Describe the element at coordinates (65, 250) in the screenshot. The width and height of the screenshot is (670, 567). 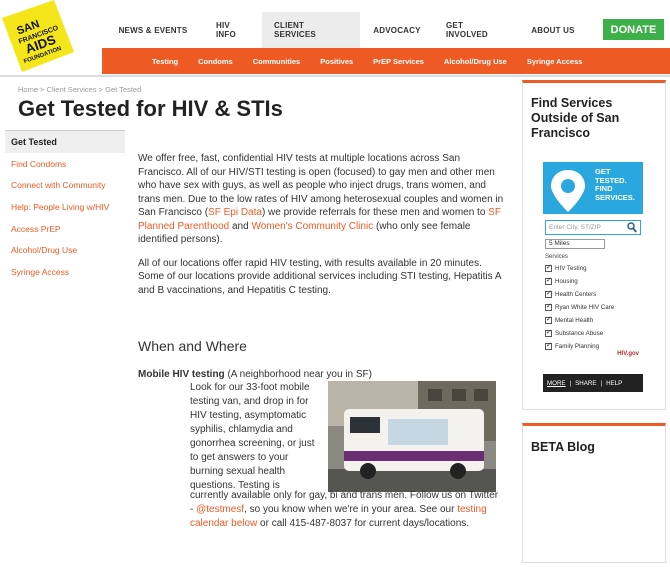
I see `leftnav-alcohol-drug-use: Alcohol/Drug Use` at that location.